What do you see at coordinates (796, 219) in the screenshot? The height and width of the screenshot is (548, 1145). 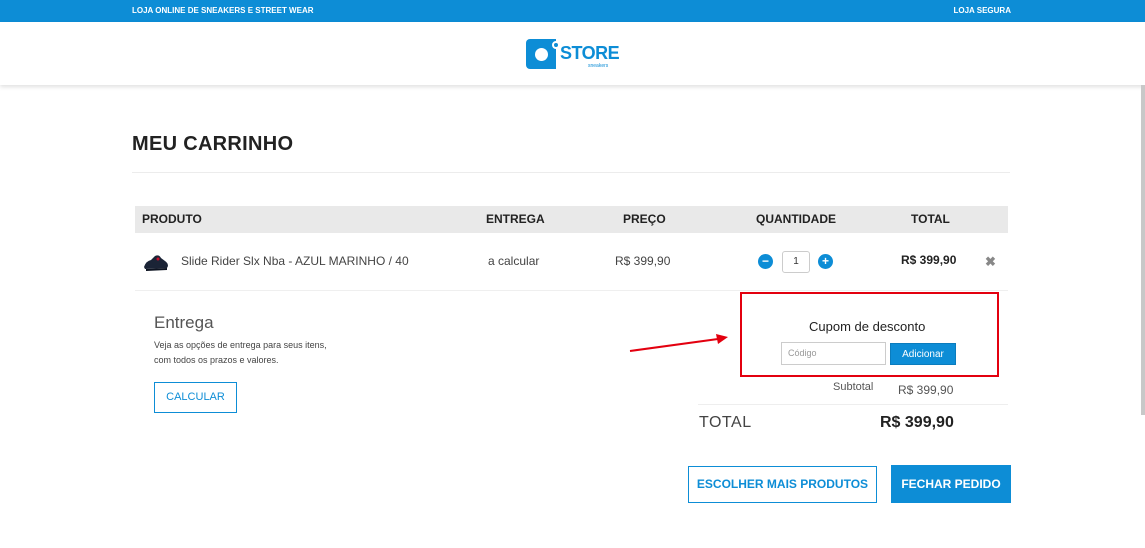 I see `header-quantidade: QUANTIDADE` at bounding box center [796, 219].